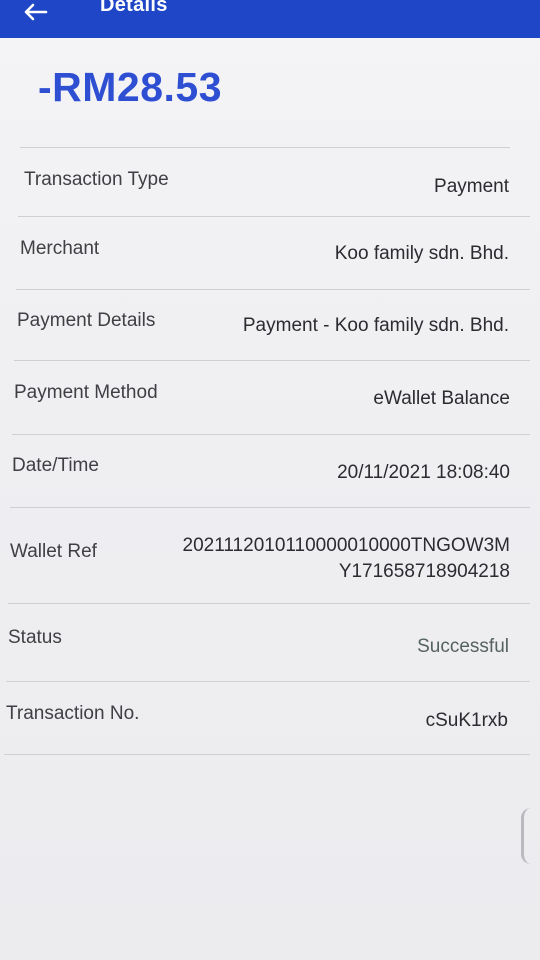  Describe the element at coordinates (471, 186) in the screenshot. I see `transaction-type-value: Payment` at that location.